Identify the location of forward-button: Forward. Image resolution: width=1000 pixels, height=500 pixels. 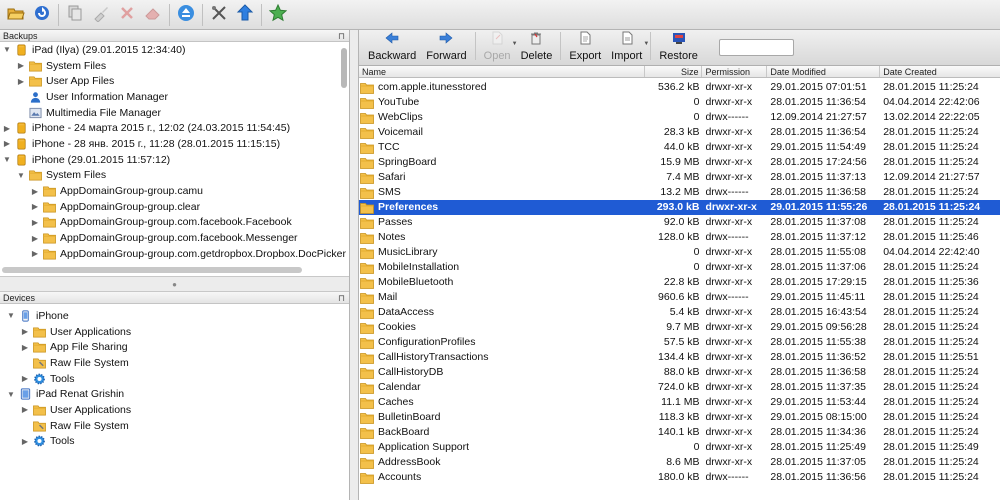
(446, 46).